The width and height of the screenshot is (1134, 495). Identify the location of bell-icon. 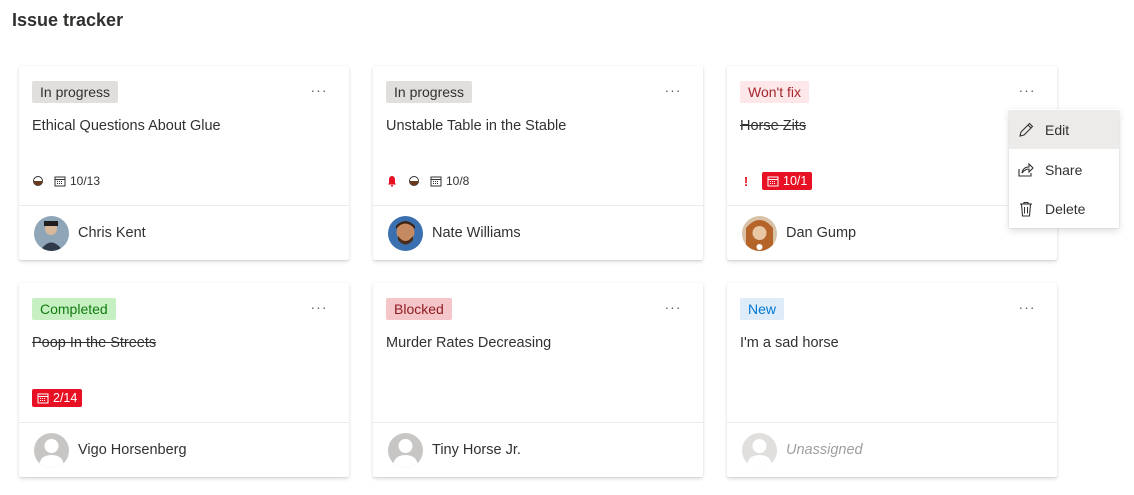
(392, 181).